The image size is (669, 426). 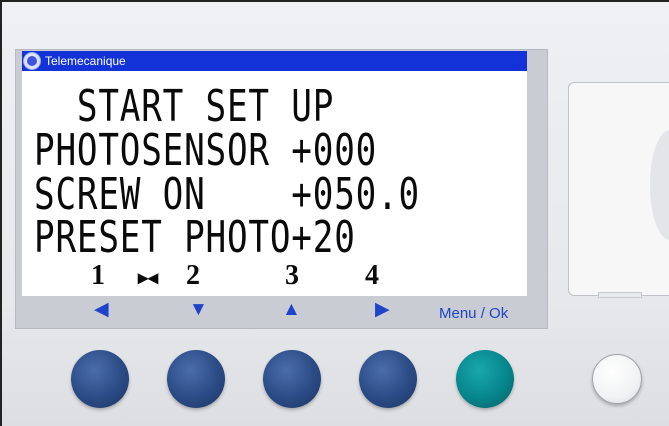 What do you see at coordinates (148, 278) in the screenshot?
I see `cursor-mark: ▸◂` at bounding box center [148, 278].